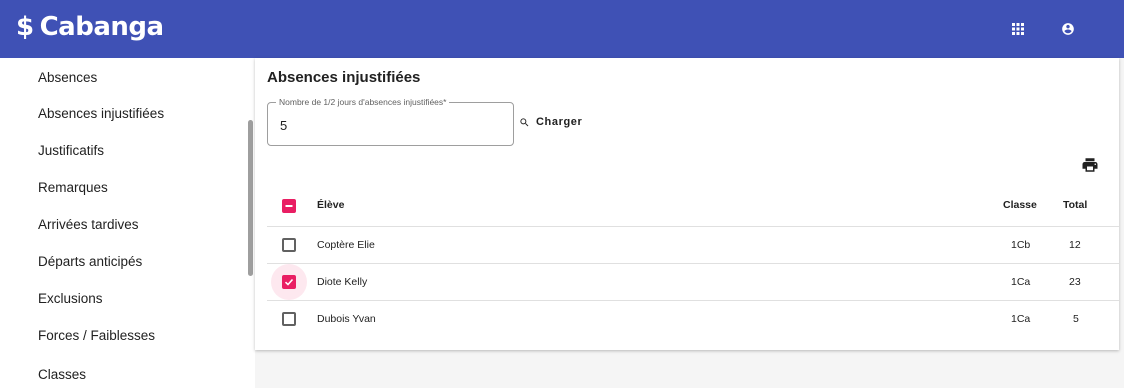 This screenshot has height=388, width=1124. I want to click on student-name: Coptère Elie, so click(346, 245).